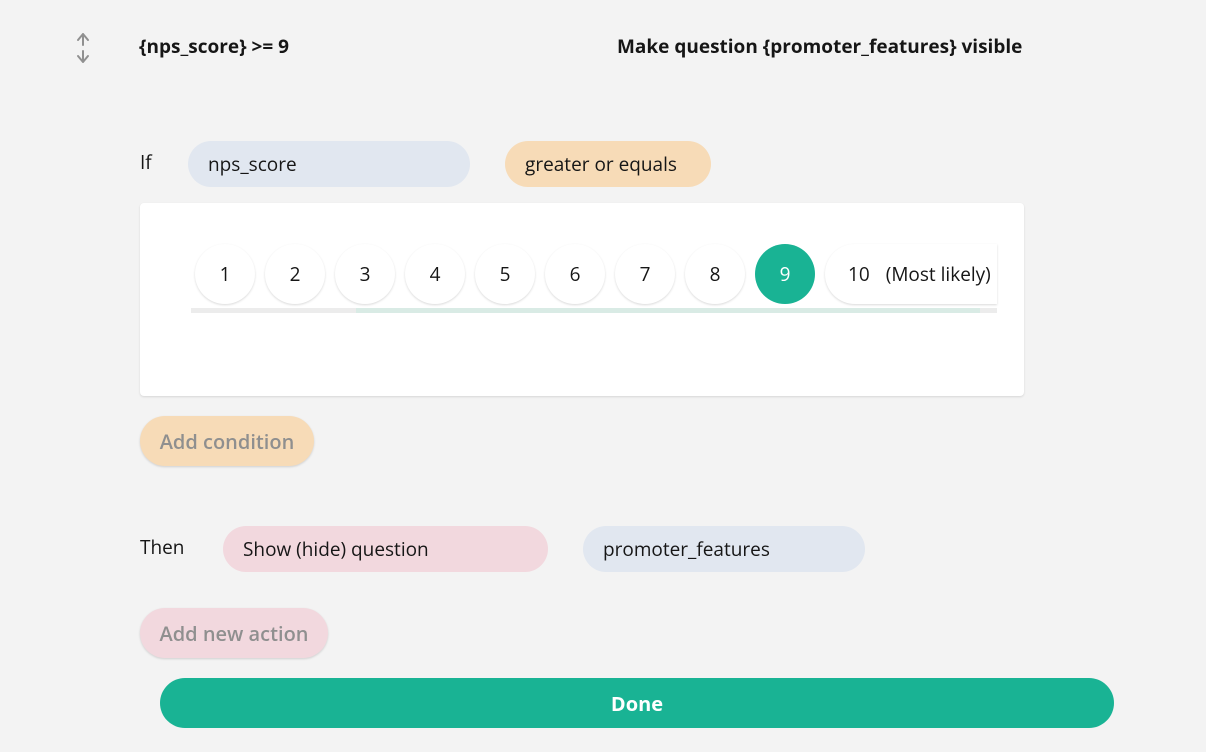 The image size is (1206, 752). I want to click on rating-item-label: 3, so click(365, 274).